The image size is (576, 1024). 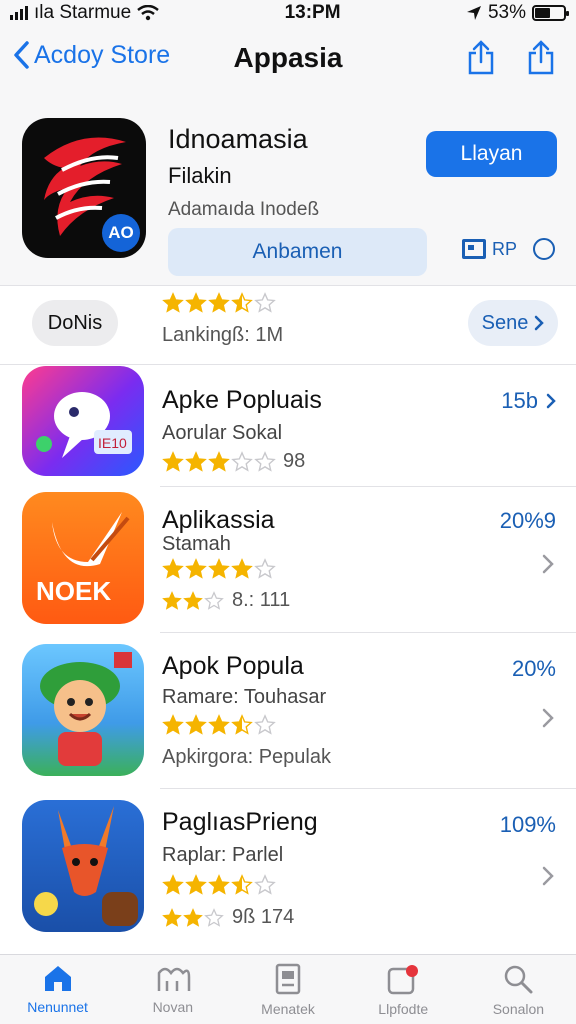 I want to click on status-right: 53%, so click(x=517, y=13).